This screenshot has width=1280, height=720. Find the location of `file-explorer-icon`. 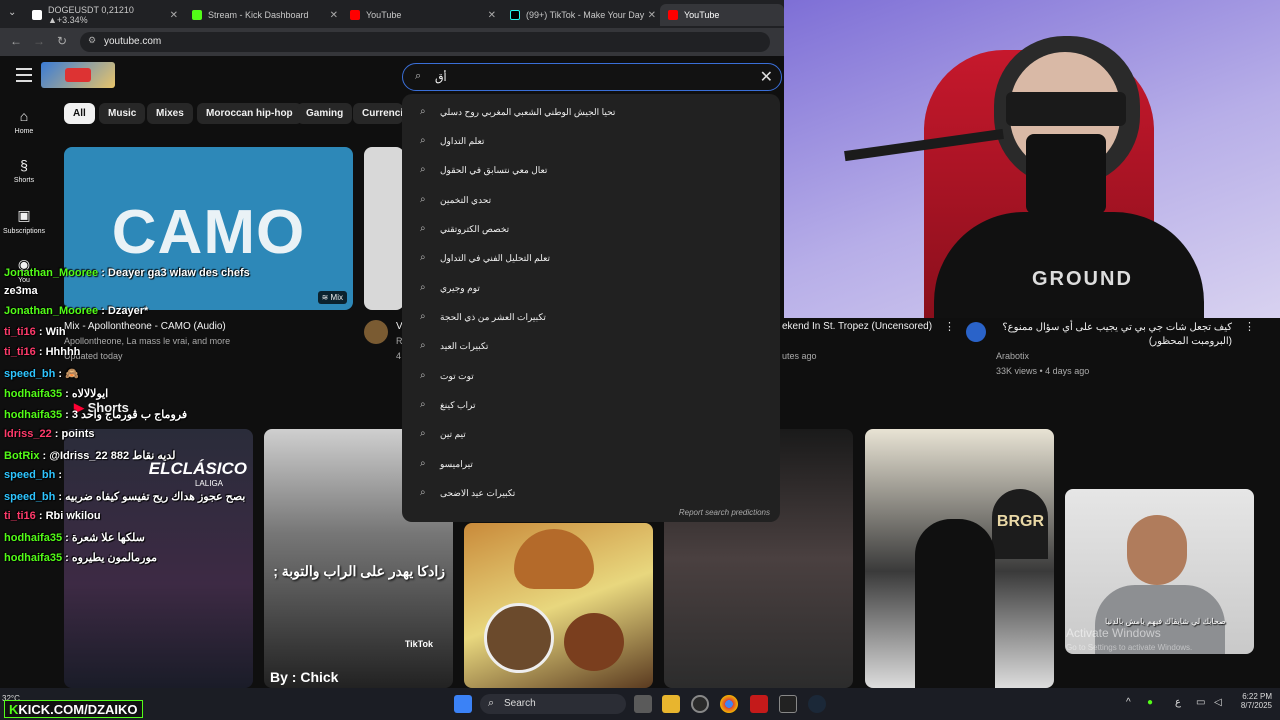

file-explorer-icon is located at coordinates (671, 704).